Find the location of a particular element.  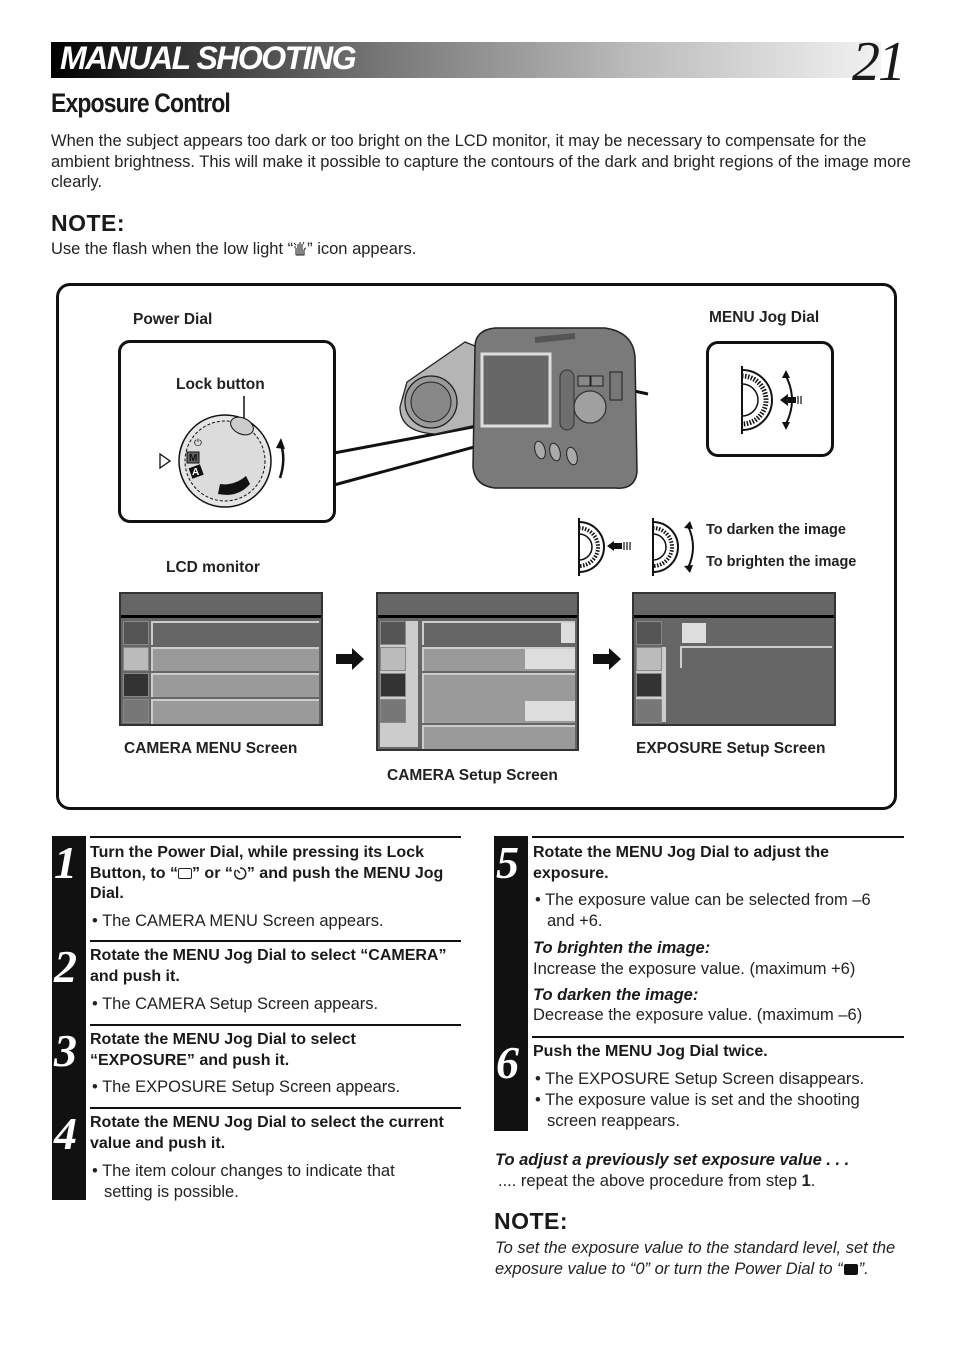

screen-label-camera-setup: CAMERA Setup Screen is located at coordinates (472, 775).